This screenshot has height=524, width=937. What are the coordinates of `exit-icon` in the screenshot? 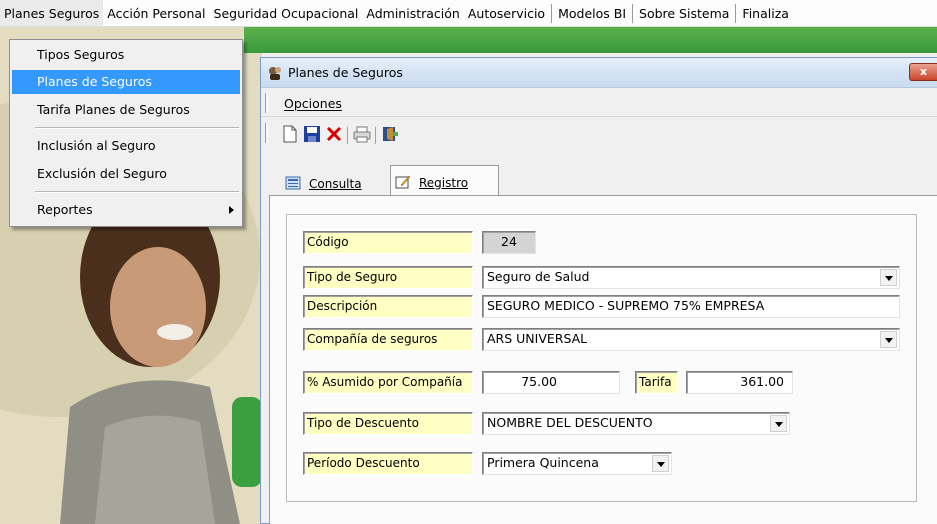 It's located at (390, 134).